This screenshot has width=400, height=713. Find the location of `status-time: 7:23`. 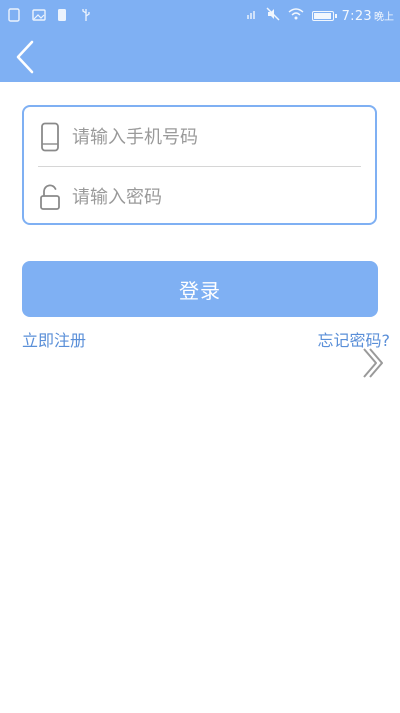

status-time: 7:23 is located at coordinates (356, 16).